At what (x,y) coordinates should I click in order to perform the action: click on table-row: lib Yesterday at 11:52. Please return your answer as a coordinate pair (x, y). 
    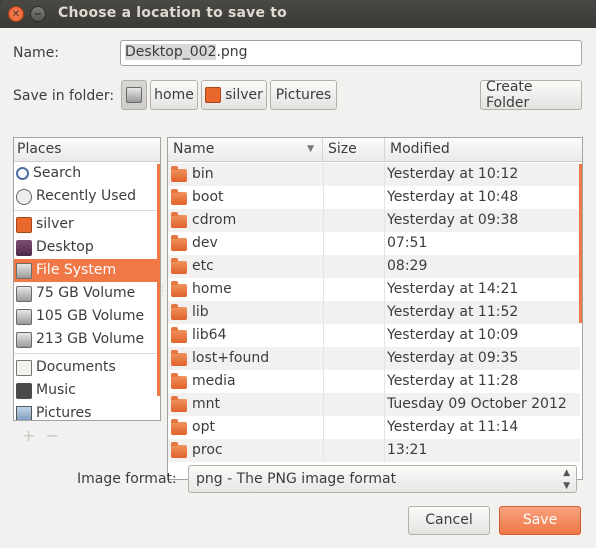
    Looking at the image, I should click on (374, 312).